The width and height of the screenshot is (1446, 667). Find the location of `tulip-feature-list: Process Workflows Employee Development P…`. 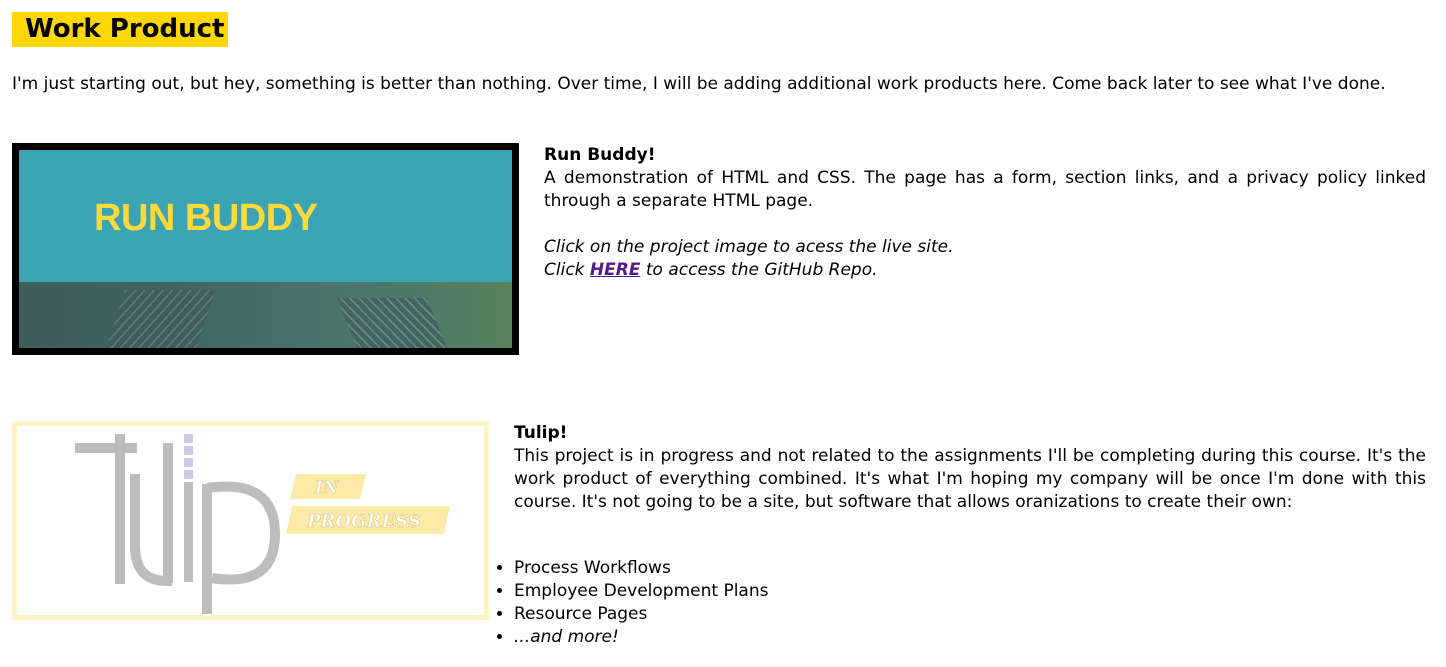

tulip-feature-list: Process Workflows Employee Development P… is located at coordinates (641, 603).